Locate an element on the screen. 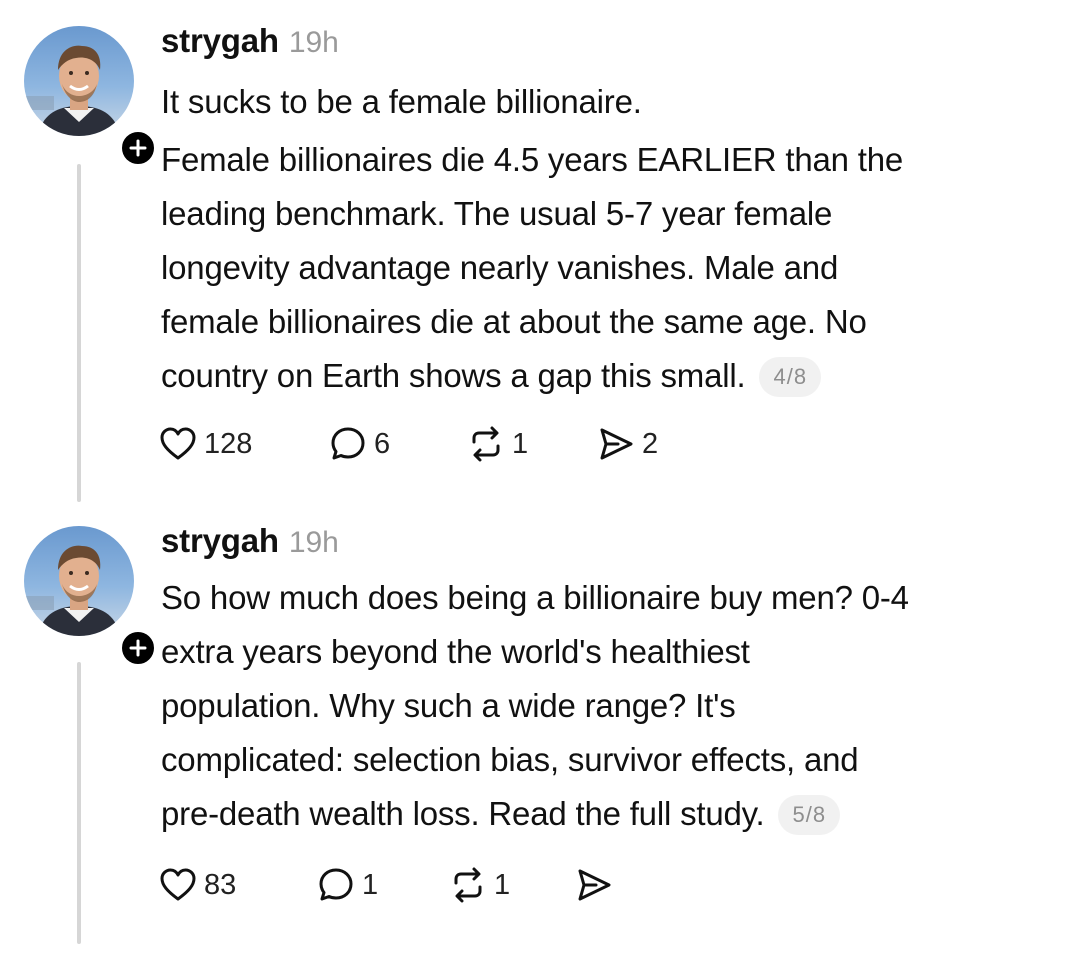  reply-count: 1 is located at coordinates (370, 884).